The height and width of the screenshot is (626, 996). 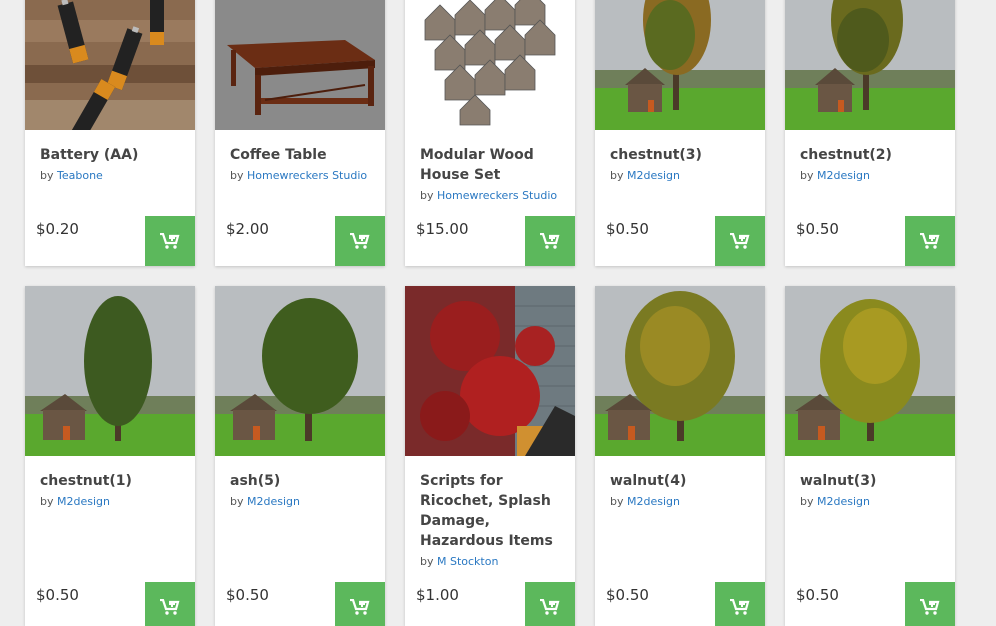 What do you see at coordinates (680, 133) in the screenshot?
I see `product-card: chestnut(3) by M2design $0.50` at bounding box center [680, 133].